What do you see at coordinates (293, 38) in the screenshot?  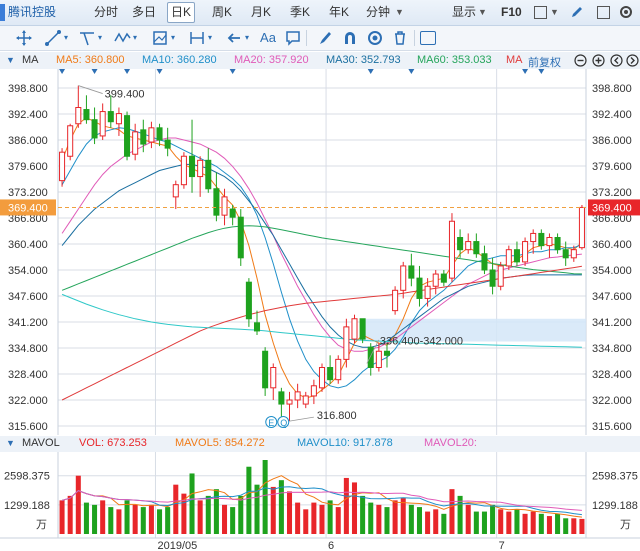 I see `note-tool-icon` at bounding box center [293, 38].